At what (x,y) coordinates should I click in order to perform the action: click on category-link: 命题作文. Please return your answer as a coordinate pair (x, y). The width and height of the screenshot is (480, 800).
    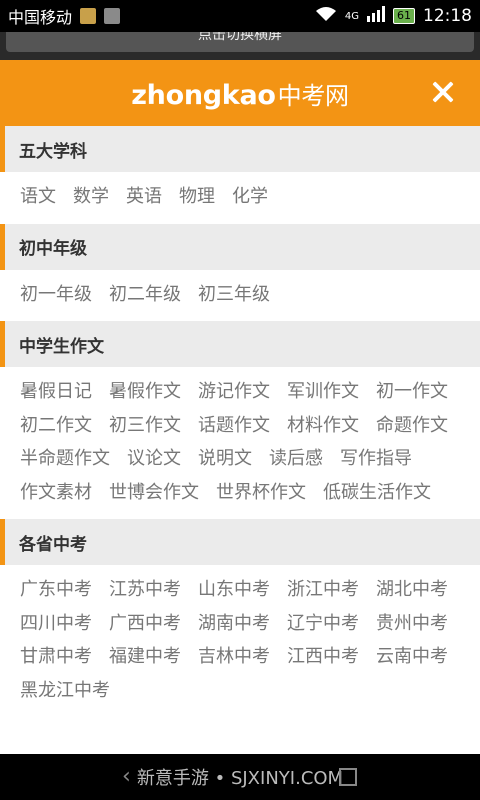
    Looking at the image, I should click on (412, 426).